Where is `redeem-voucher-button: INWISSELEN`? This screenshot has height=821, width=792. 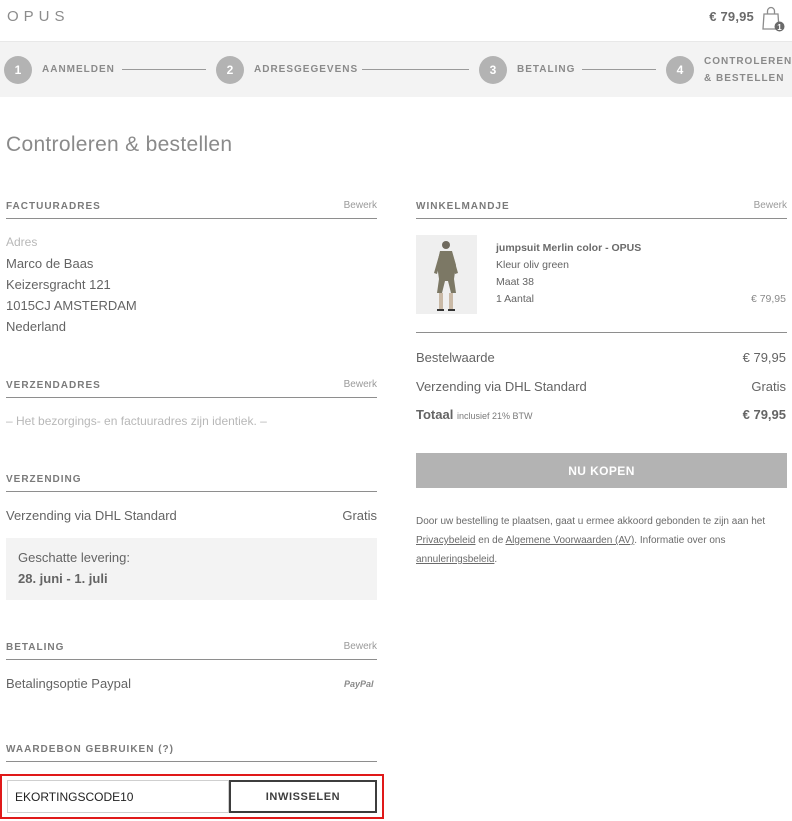 redeem-voucher-button: INWISSELEN is located at coordinates (303, 796).